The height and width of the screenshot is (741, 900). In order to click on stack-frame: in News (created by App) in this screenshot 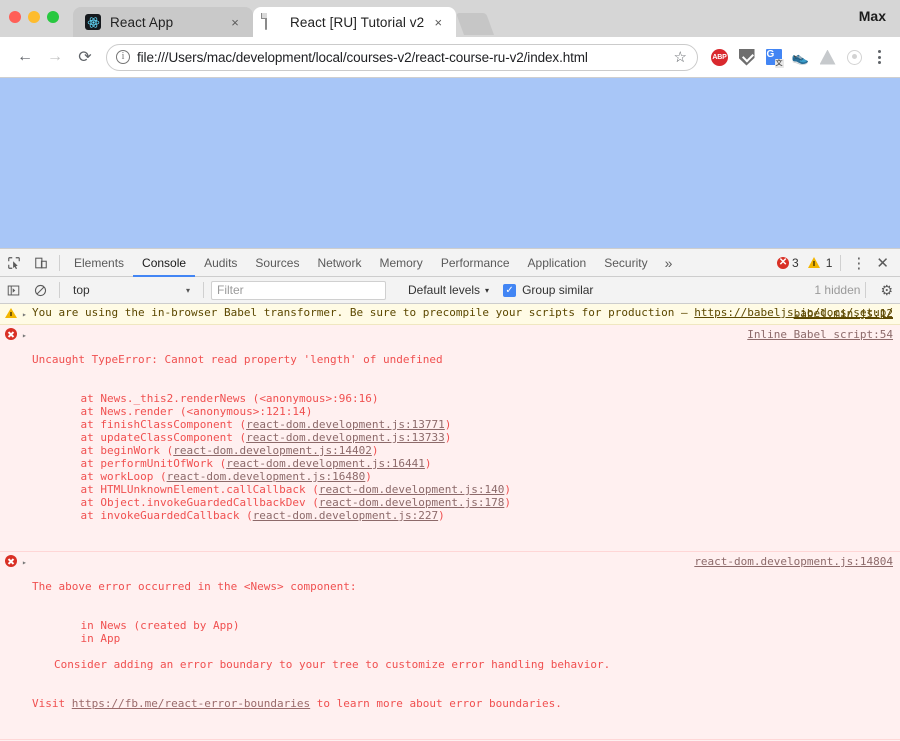, I will do `click(147, 625)`.